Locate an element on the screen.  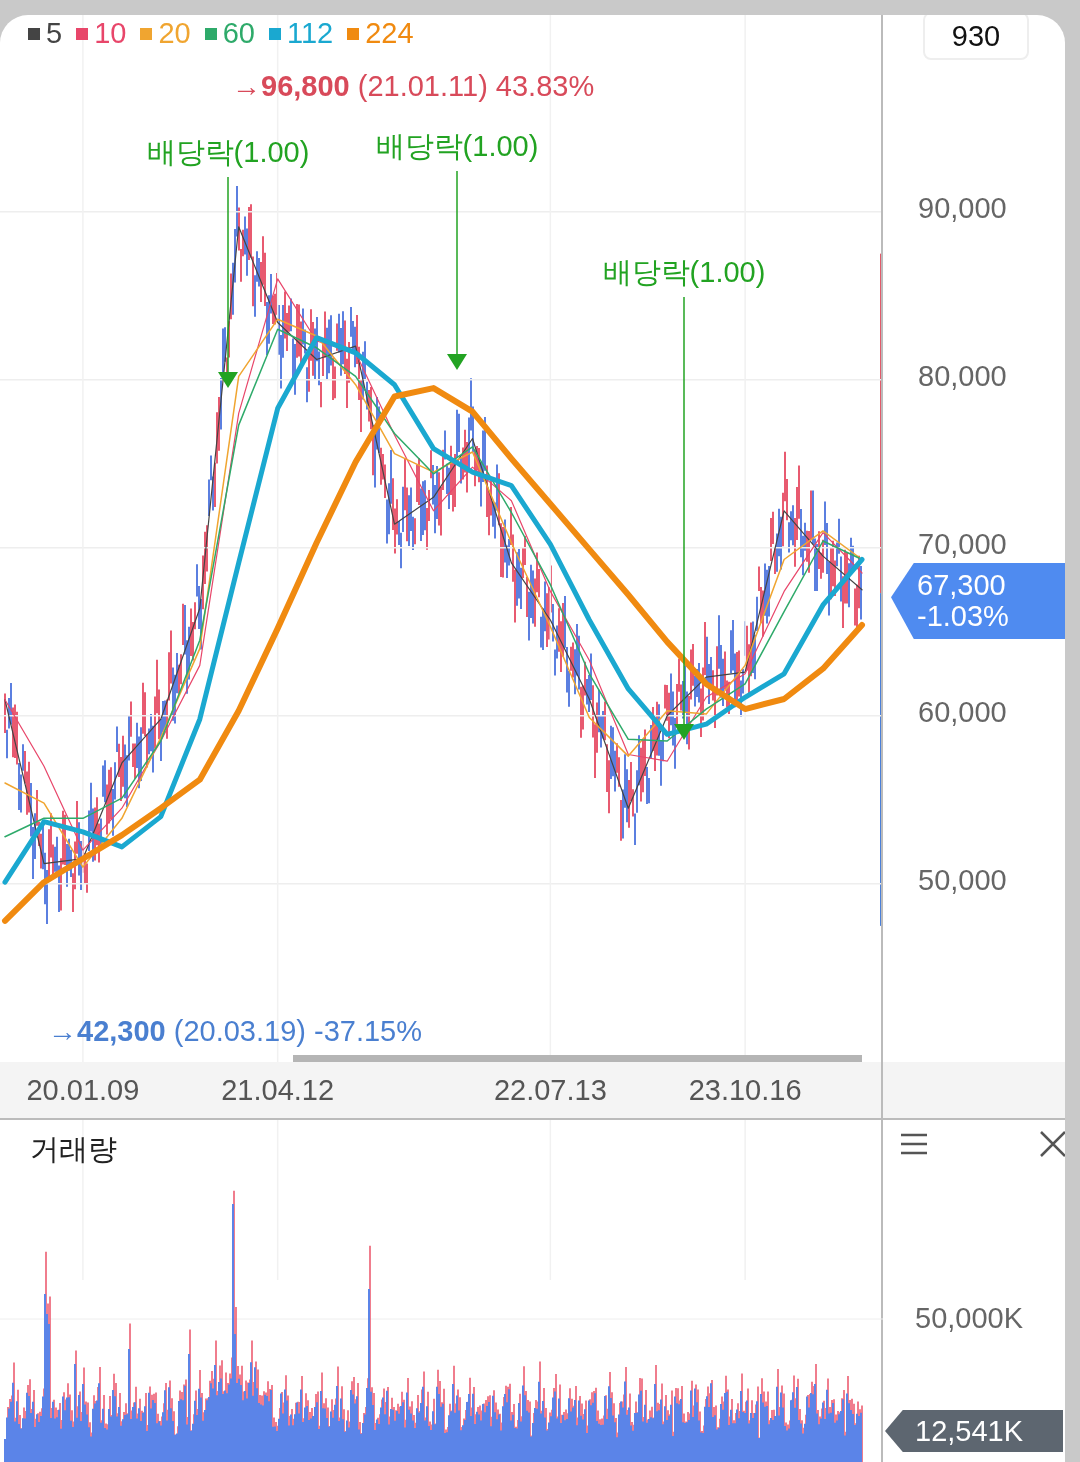
zoom-value: 930 is located at coordinates (976, 37).